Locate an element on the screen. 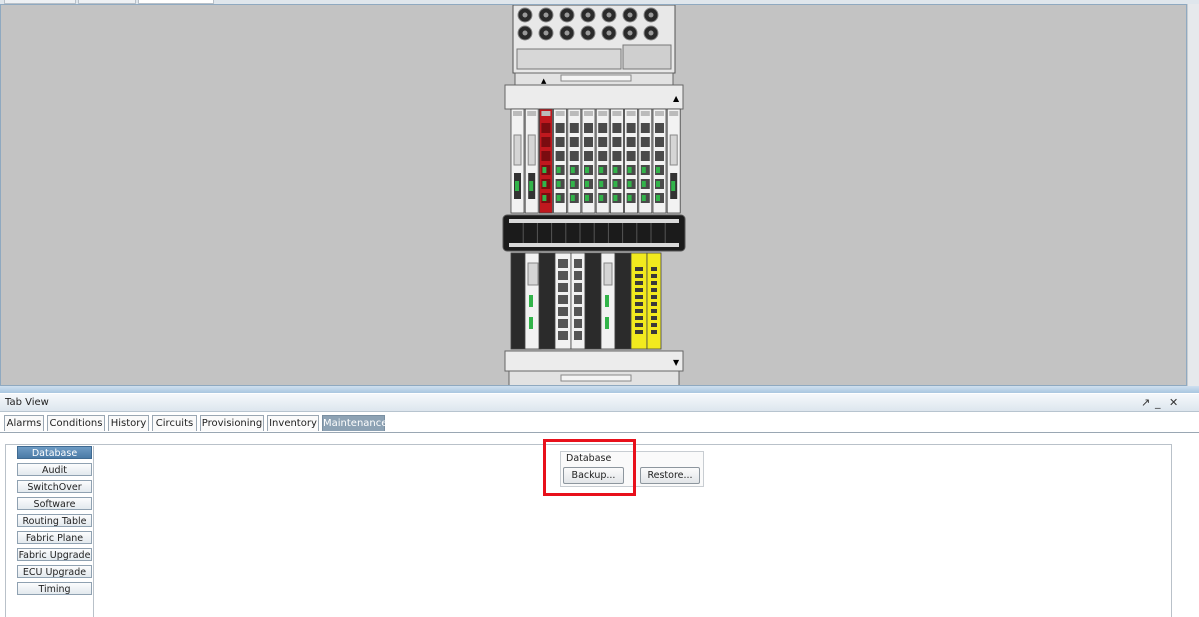 This screenshot has height=617, width=1199. nav-timing: Timing is located at coordinates (54, 588).